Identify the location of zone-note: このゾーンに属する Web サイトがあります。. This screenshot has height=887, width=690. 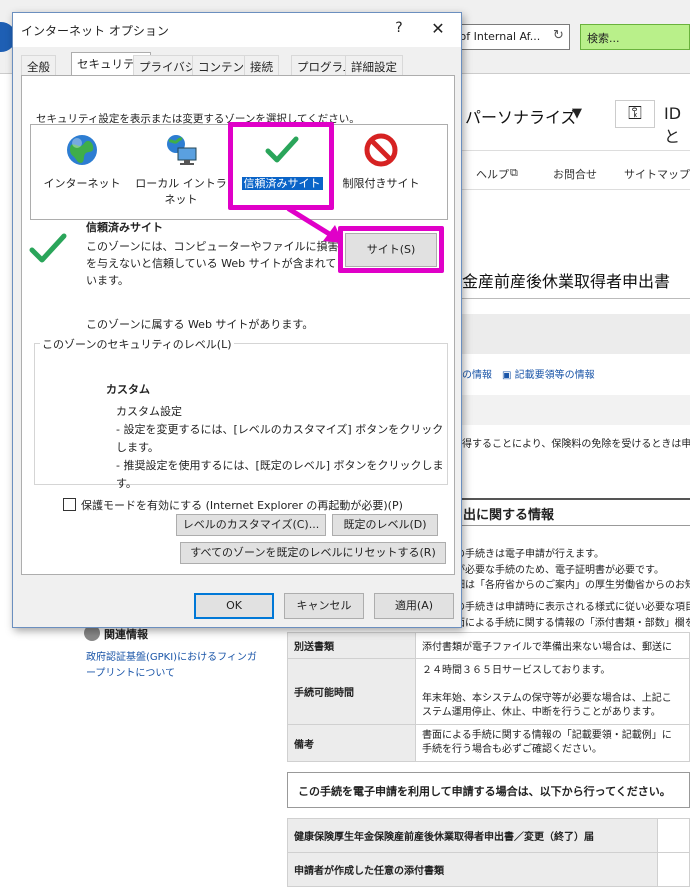
(200, 324).